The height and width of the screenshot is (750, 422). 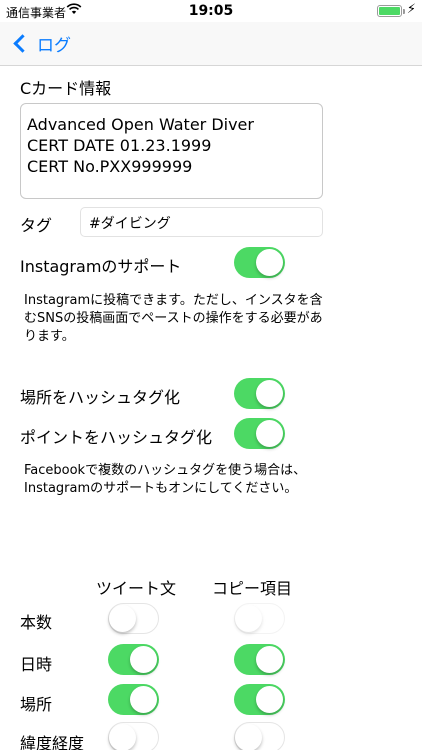 I want to click on row-label-place: 場所, so click(x=36, y=704).